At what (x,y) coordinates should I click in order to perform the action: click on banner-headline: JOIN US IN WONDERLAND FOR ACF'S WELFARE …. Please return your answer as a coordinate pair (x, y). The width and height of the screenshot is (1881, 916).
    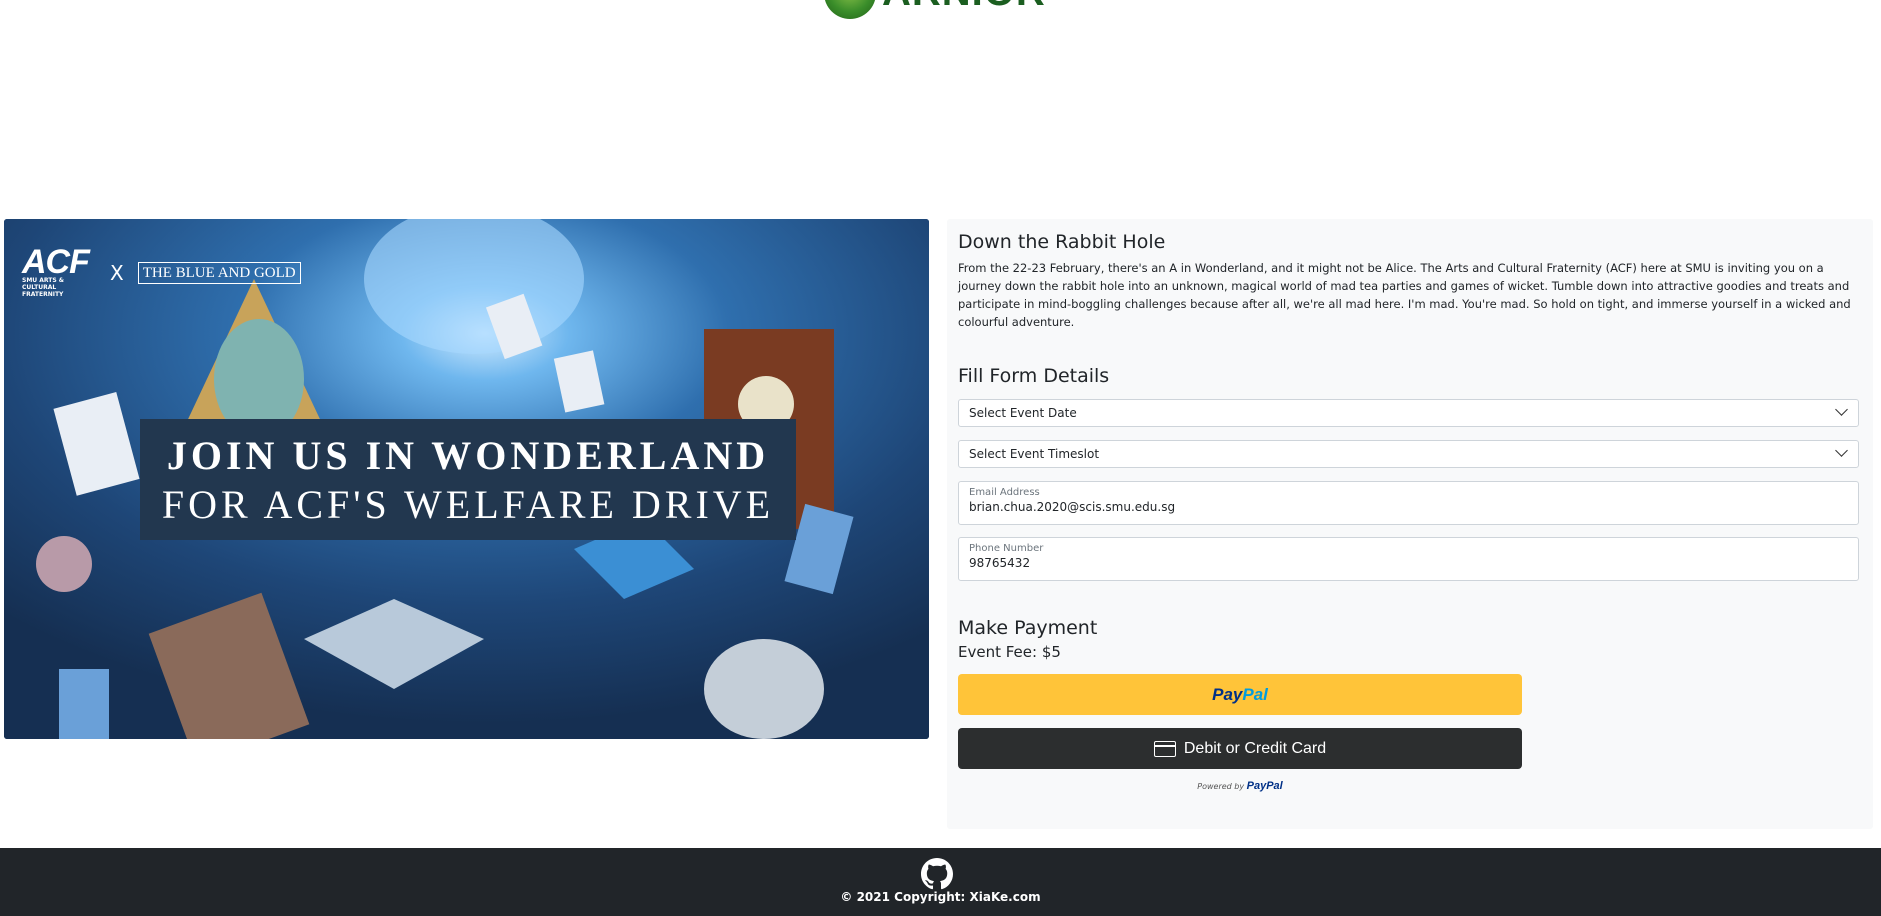
    Looking at the image, I should click on (468, 479).